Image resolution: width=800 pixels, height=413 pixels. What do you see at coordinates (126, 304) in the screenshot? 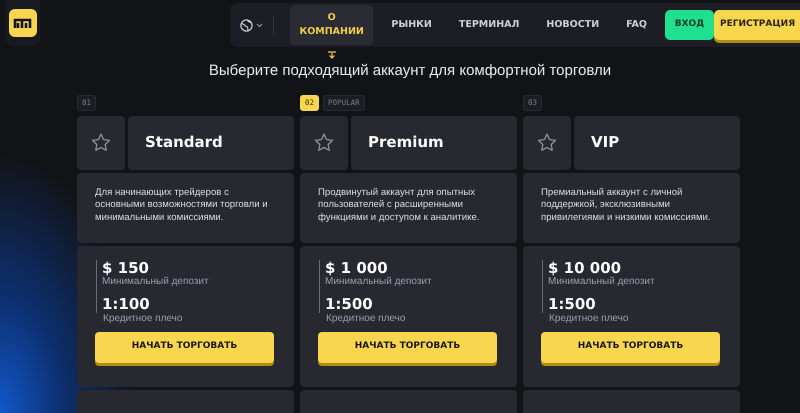
I see `leverage-value: 1:100` at bounding box center [126, 304].